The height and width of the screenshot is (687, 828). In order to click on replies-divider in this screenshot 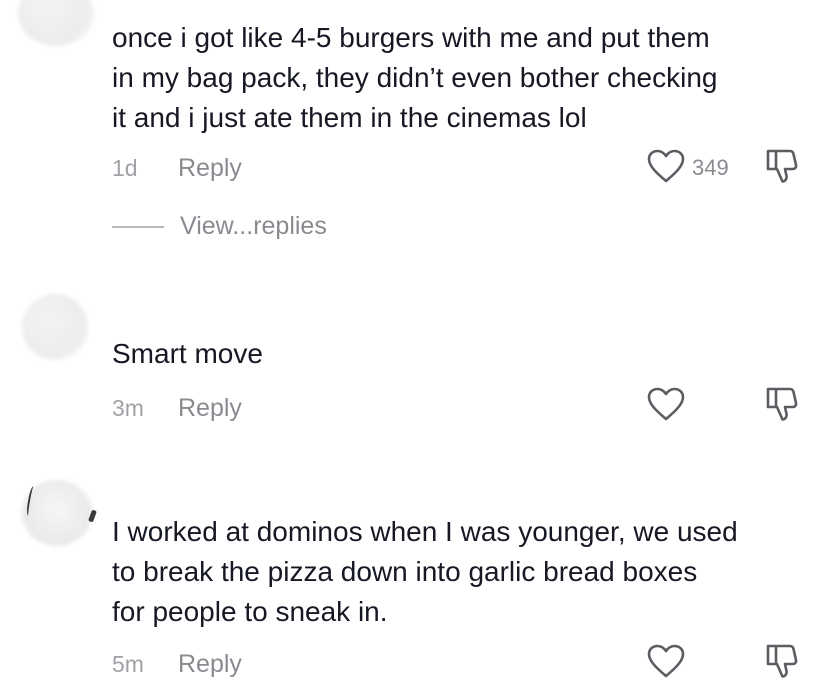, I will do `click(138, 226)`.